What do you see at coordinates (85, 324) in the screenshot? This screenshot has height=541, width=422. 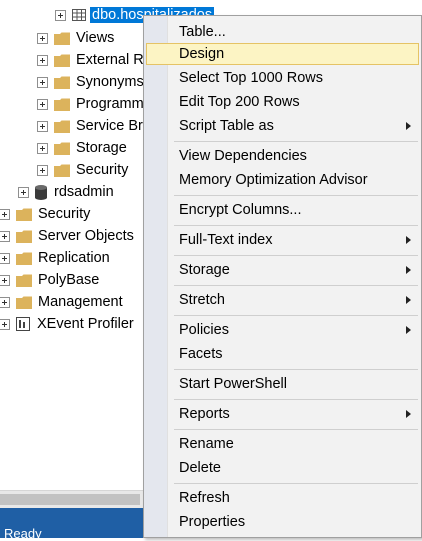 I see `tree-node-label: XEvent Profiler` at bounding box center [85, 324].